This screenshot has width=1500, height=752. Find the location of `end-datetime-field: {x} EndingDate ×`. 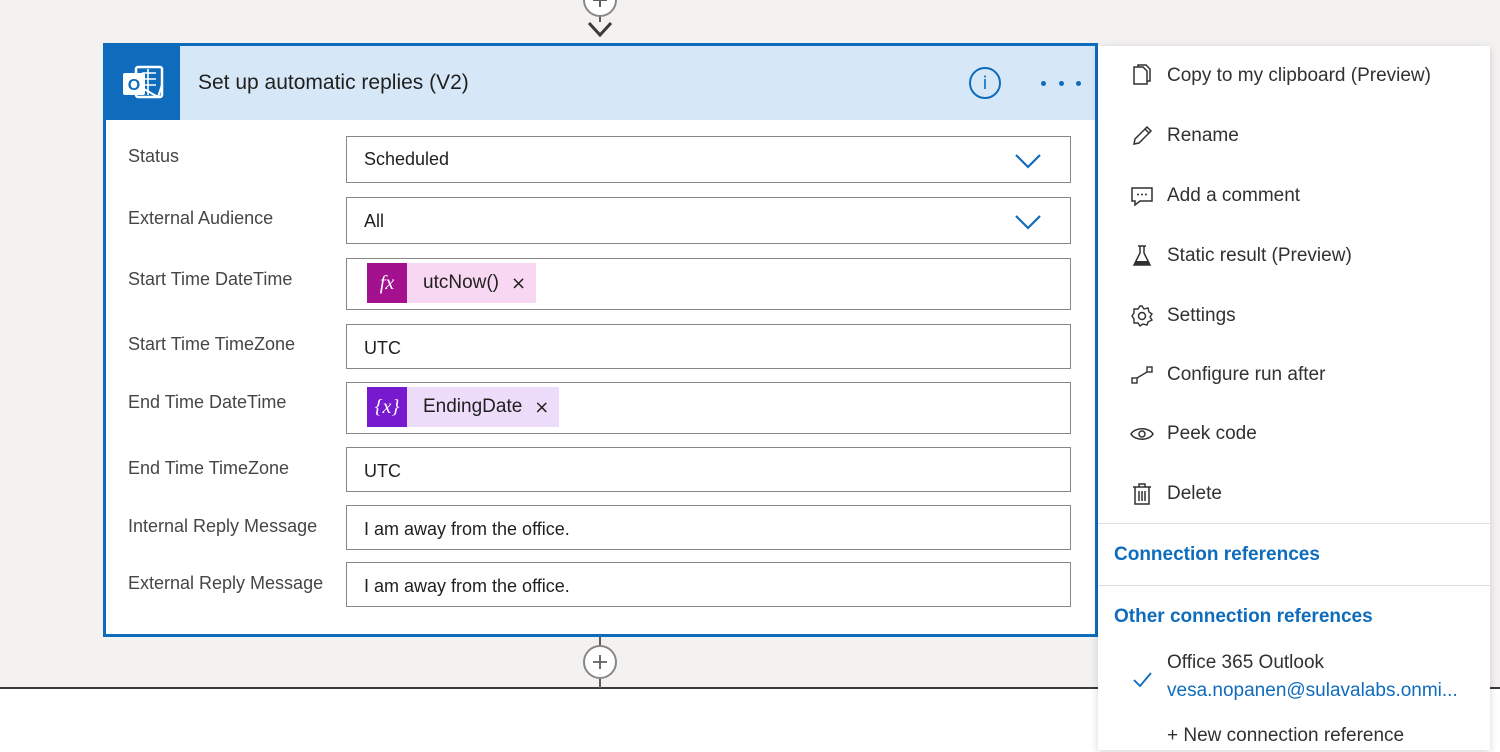

end-datetime-field: {x} EndingDate × is located at coordinates (708, 408).